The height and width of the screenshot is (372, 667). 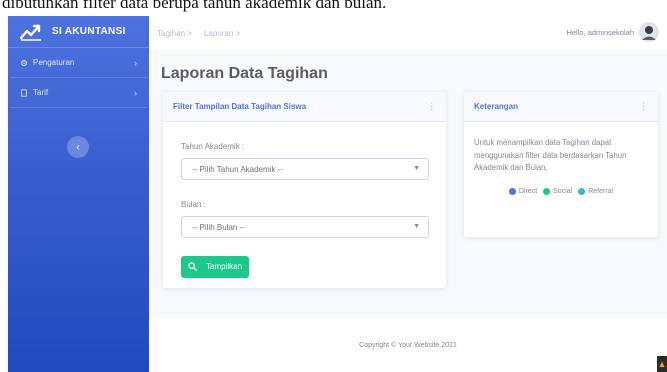 I want to click on chart-trend-icon, so click(x=30, y=32).